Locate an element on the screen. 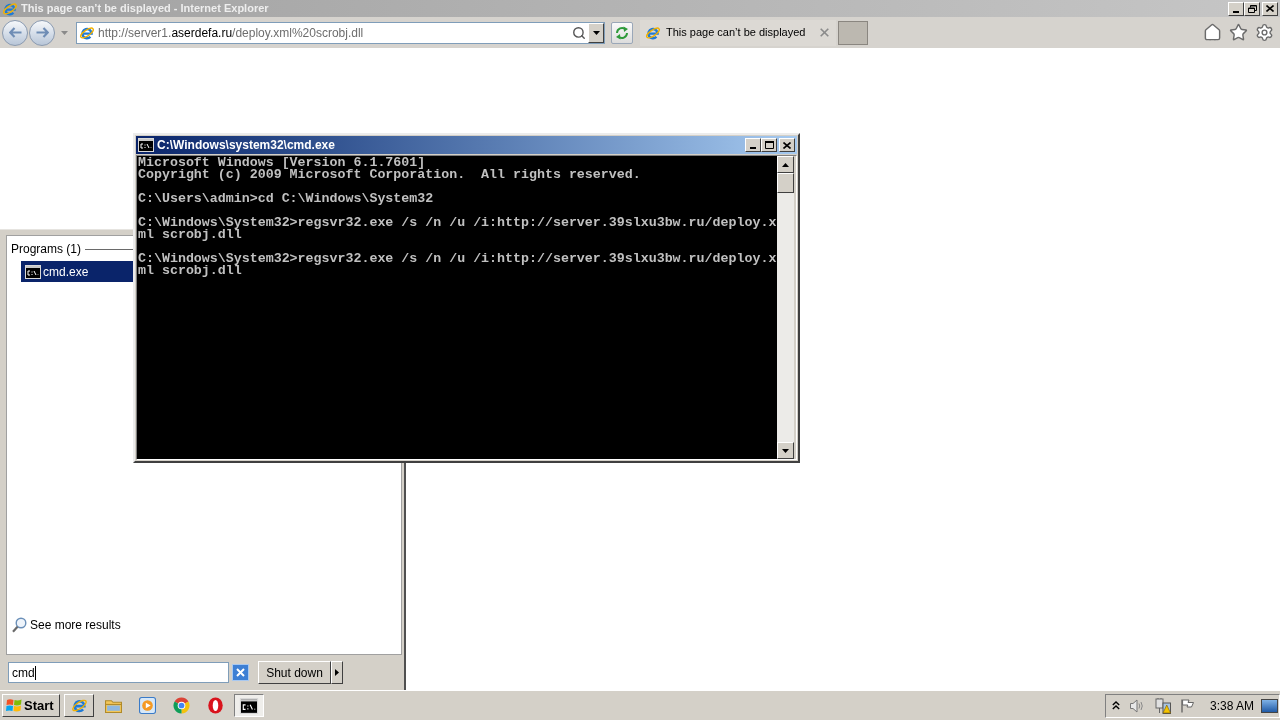 Image resolution: width=1280 pixels, height=720 pixels. shut-down-options-button is located at coordinates (337, 672).